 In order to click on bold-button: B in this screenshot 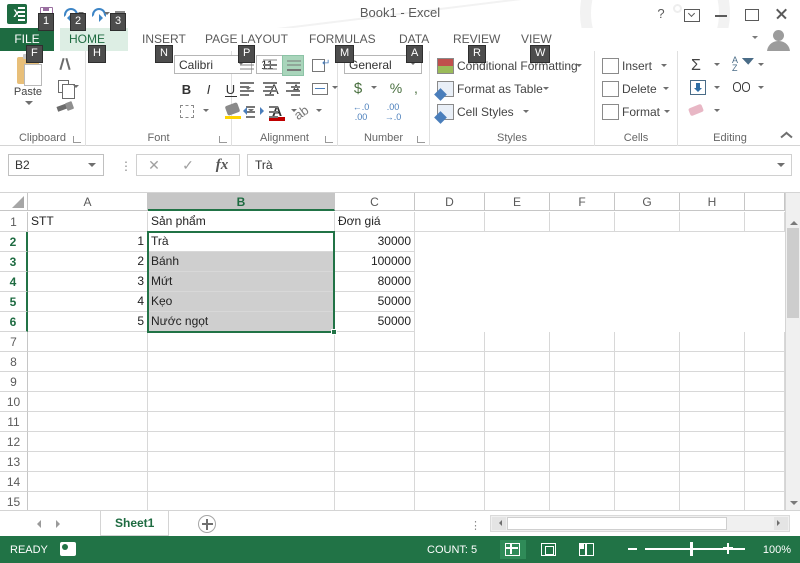, I will do `click(186, 89)`.